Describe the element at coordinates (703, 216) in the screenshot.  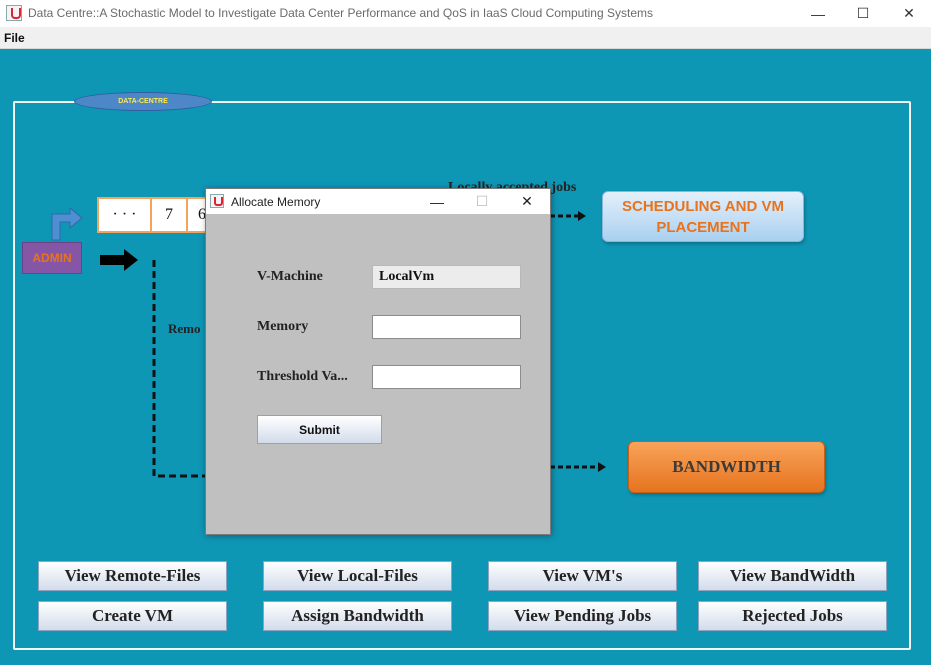
I see `scheduling-vm-placement-button: SCHEDULING AND VM PLACEMENT` at that location.